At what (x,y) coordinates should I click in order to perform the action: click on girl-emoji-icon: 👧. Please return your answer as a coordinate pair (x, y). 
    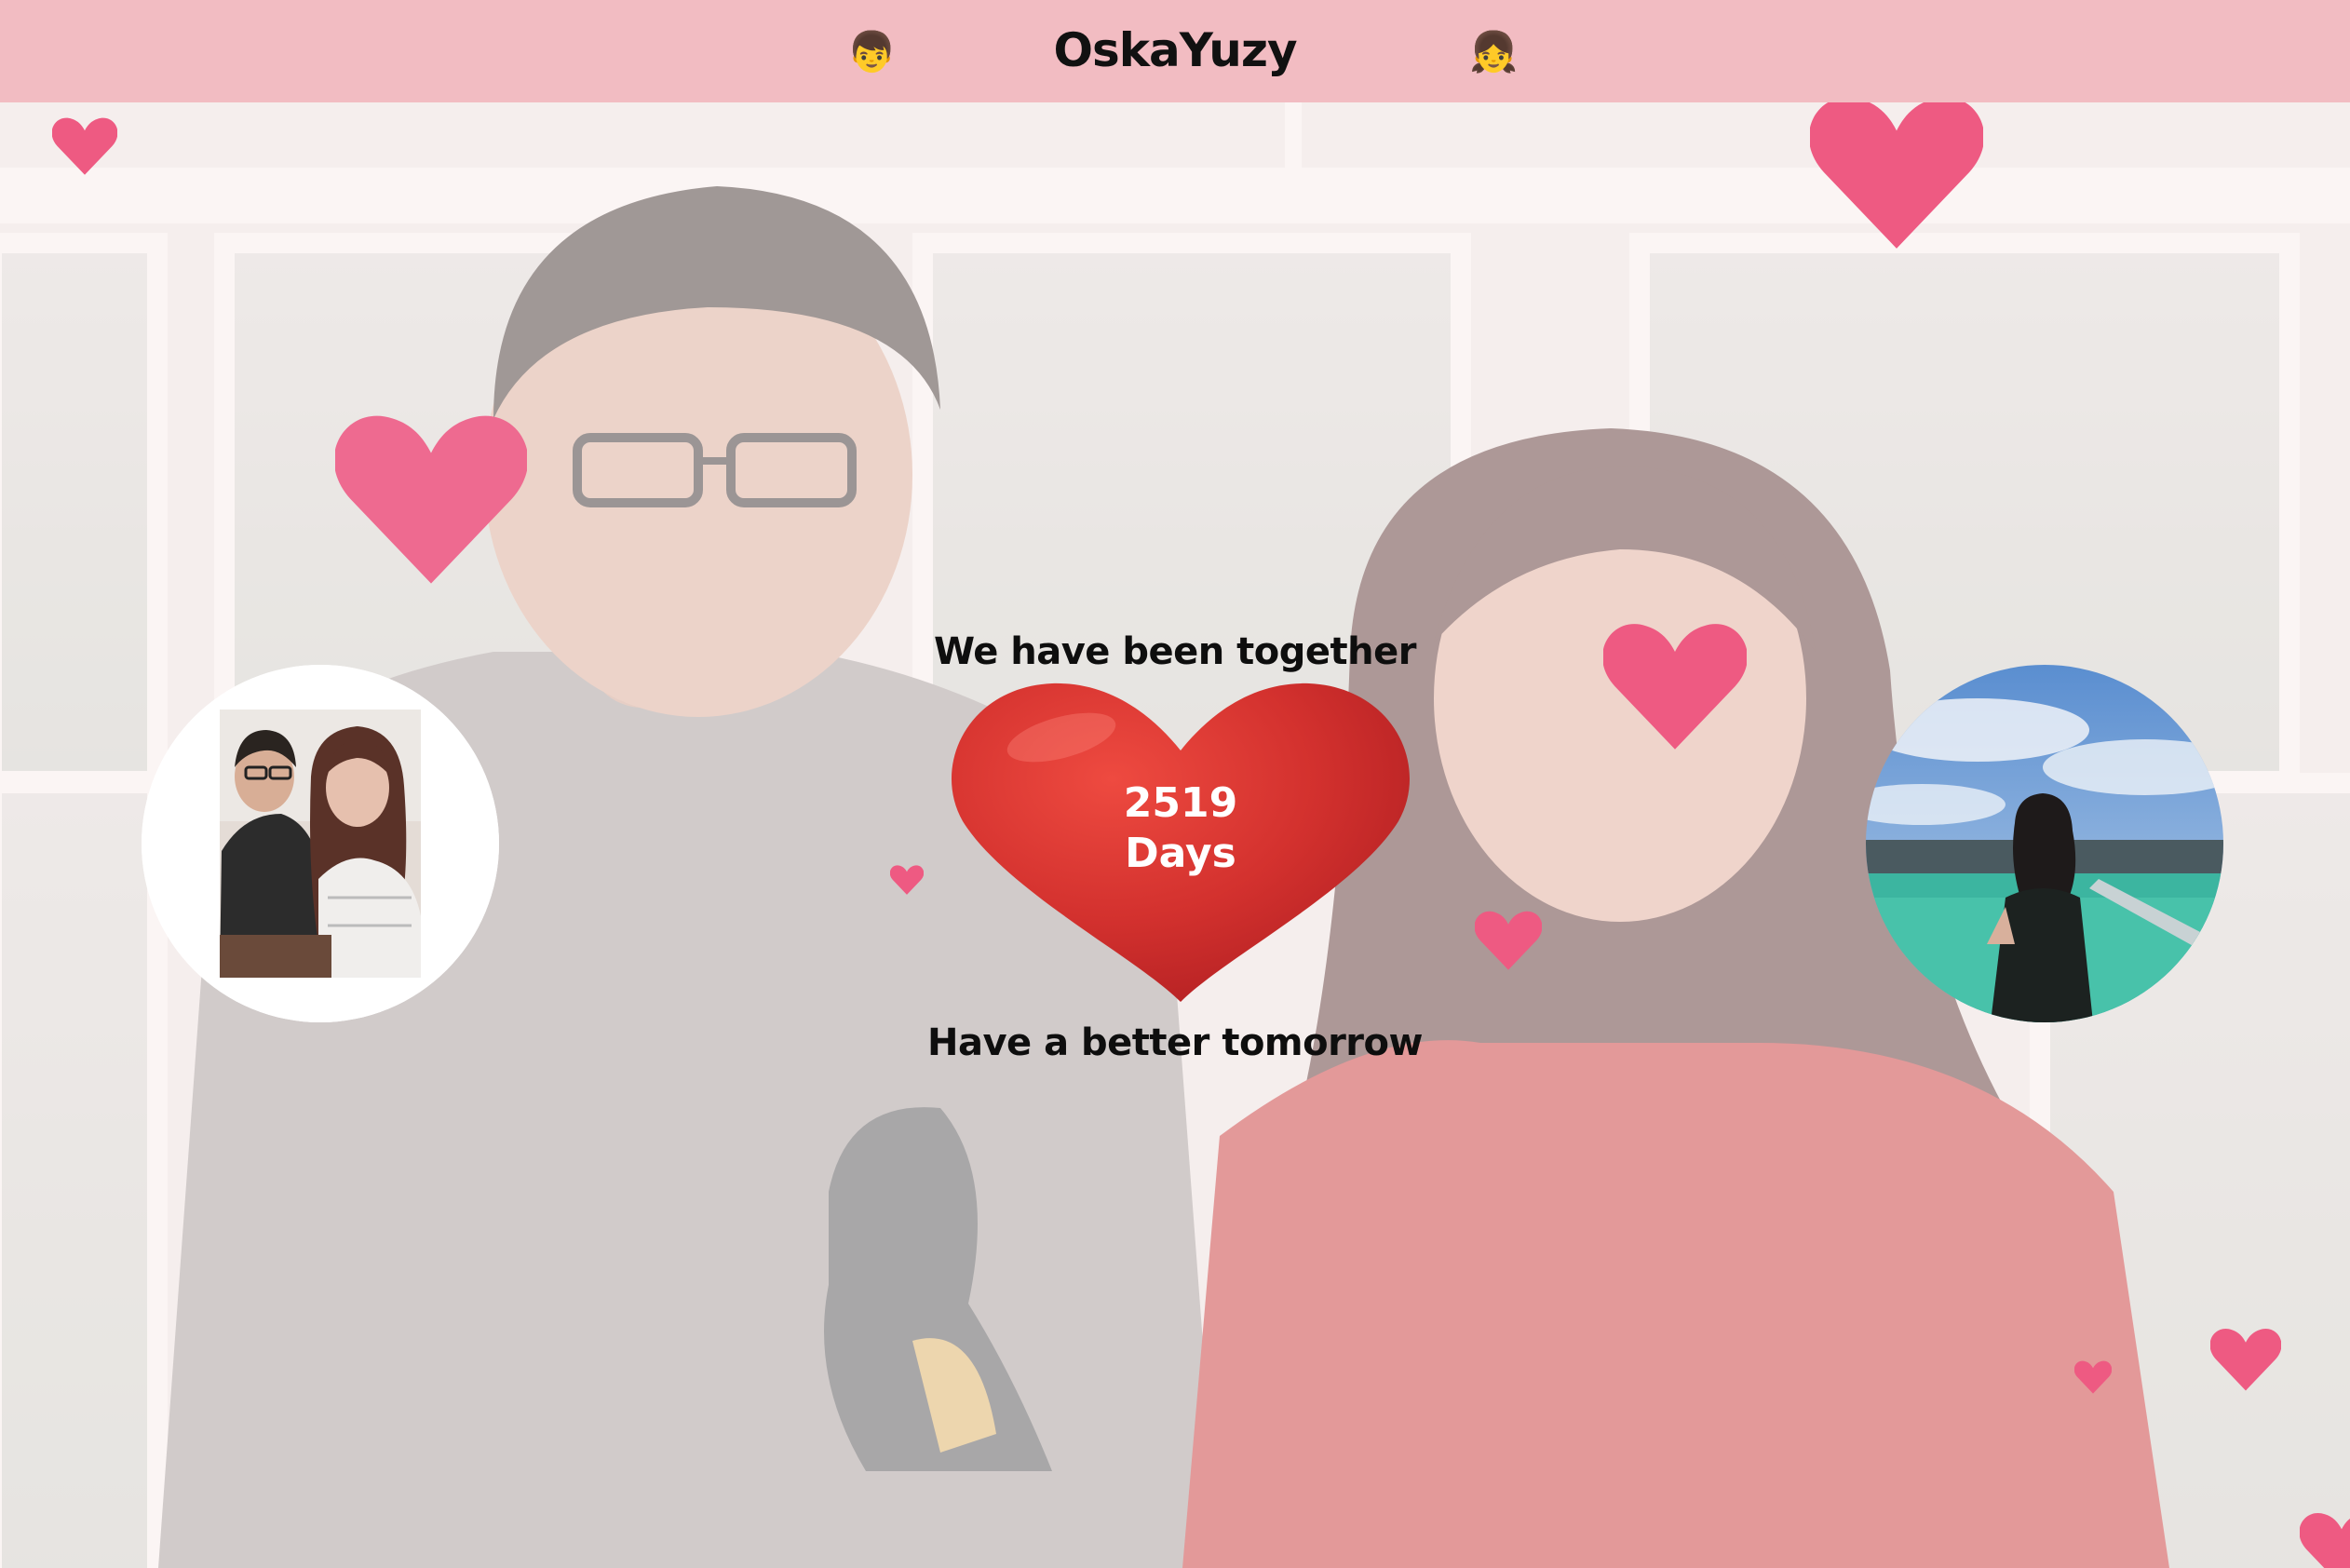
    Looking at the image, I should click on (1494, 51).